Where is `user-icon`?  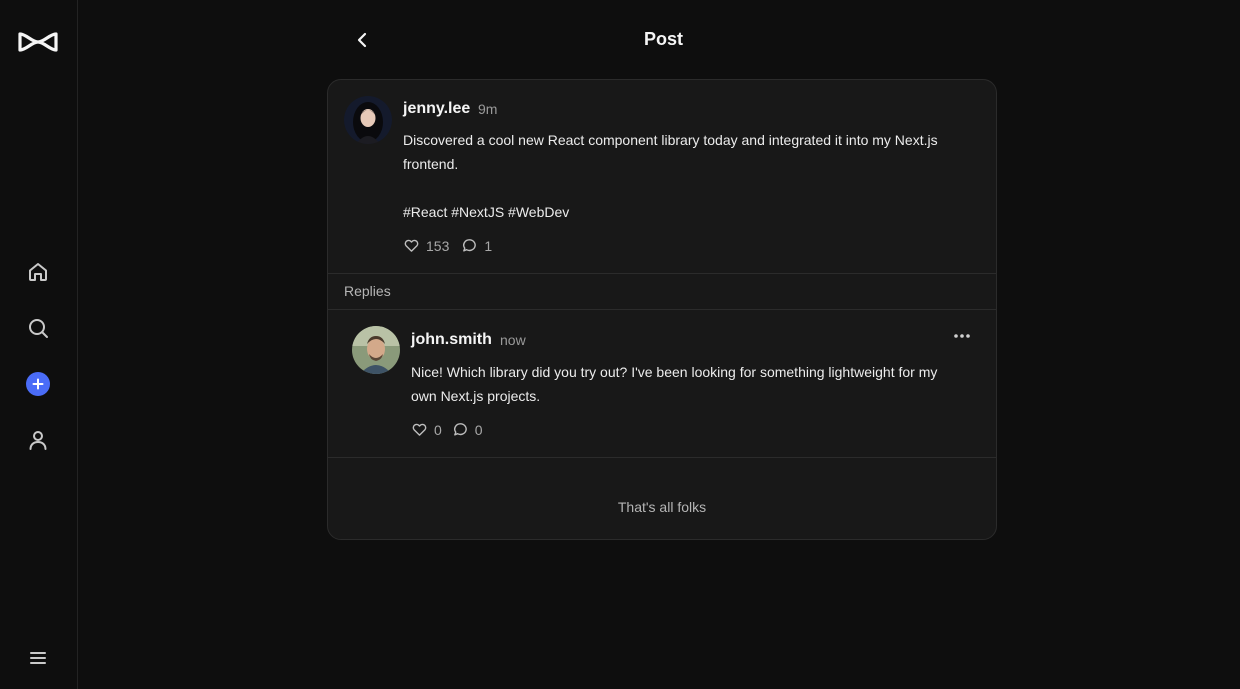
user-icon is located at coordinates (38, 440).